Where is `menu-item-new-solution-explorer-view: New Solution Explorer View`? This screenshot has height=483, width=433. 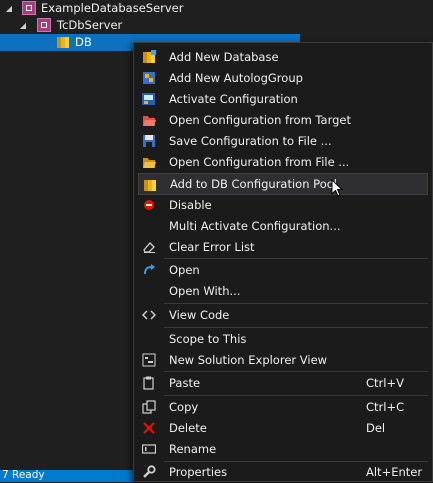 menu-item-new-solution-explorer-view: New Solution Explorer View is located at coordinates (283, 360).